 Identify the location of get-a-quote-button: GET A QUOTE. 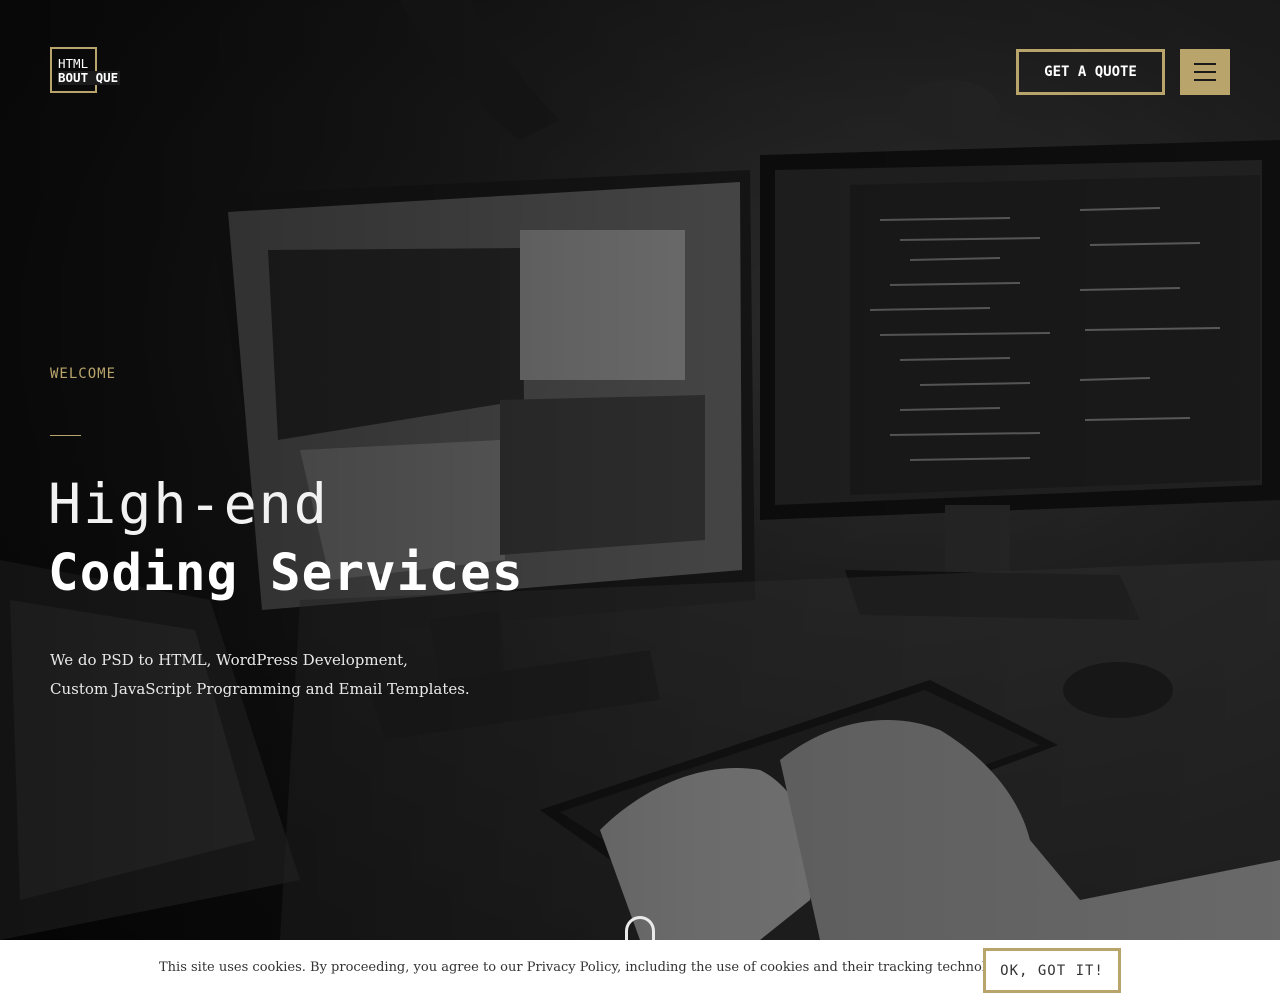
(1090, 72).